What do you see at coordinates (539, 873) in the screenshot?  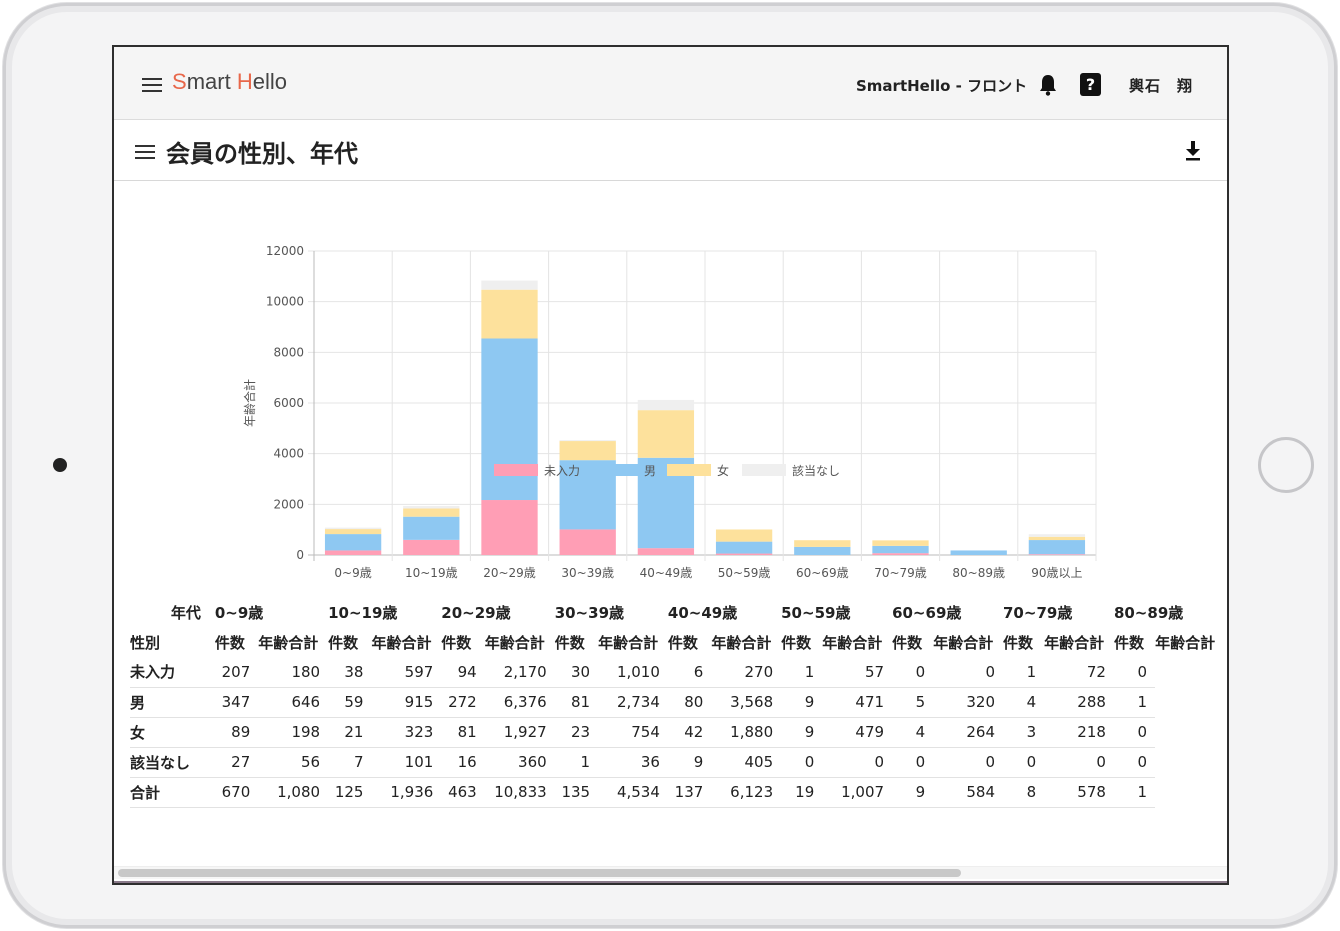 I see `horizontal-scrollbar` at bounding box center [539, 873].